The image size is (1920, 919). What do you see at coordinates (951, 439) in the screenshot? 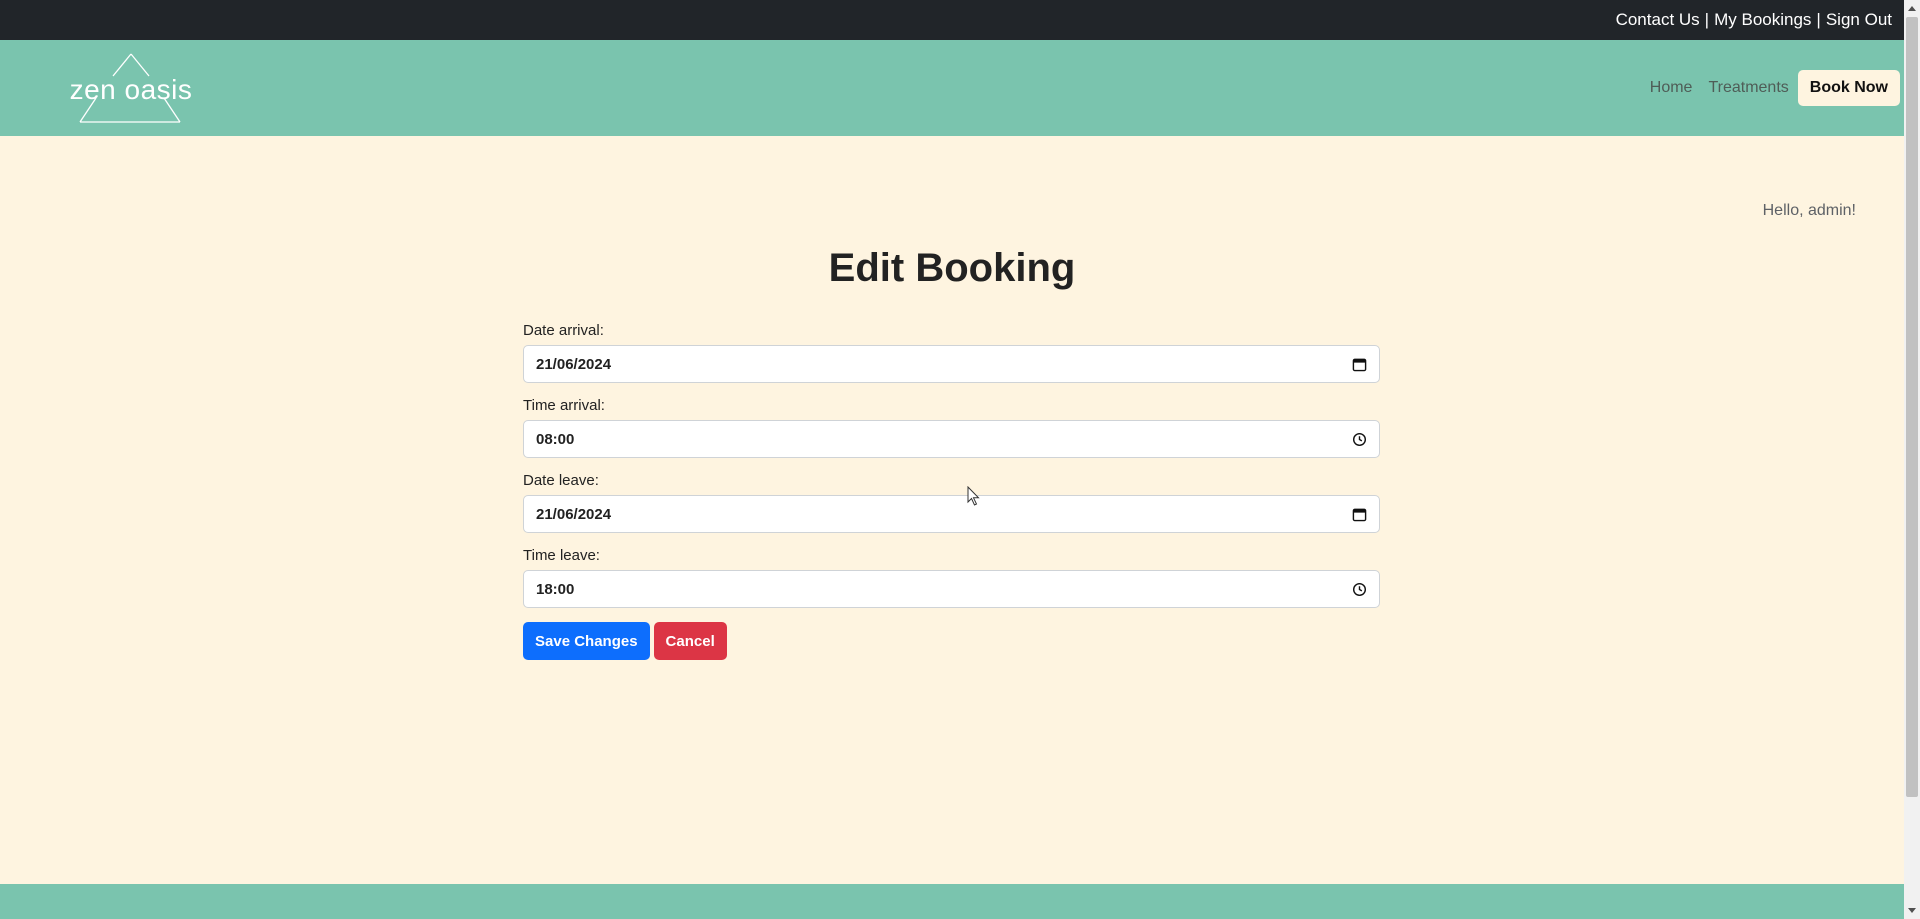
I see `time-arrival-input: 08:00` at bounding box center [951, 439].